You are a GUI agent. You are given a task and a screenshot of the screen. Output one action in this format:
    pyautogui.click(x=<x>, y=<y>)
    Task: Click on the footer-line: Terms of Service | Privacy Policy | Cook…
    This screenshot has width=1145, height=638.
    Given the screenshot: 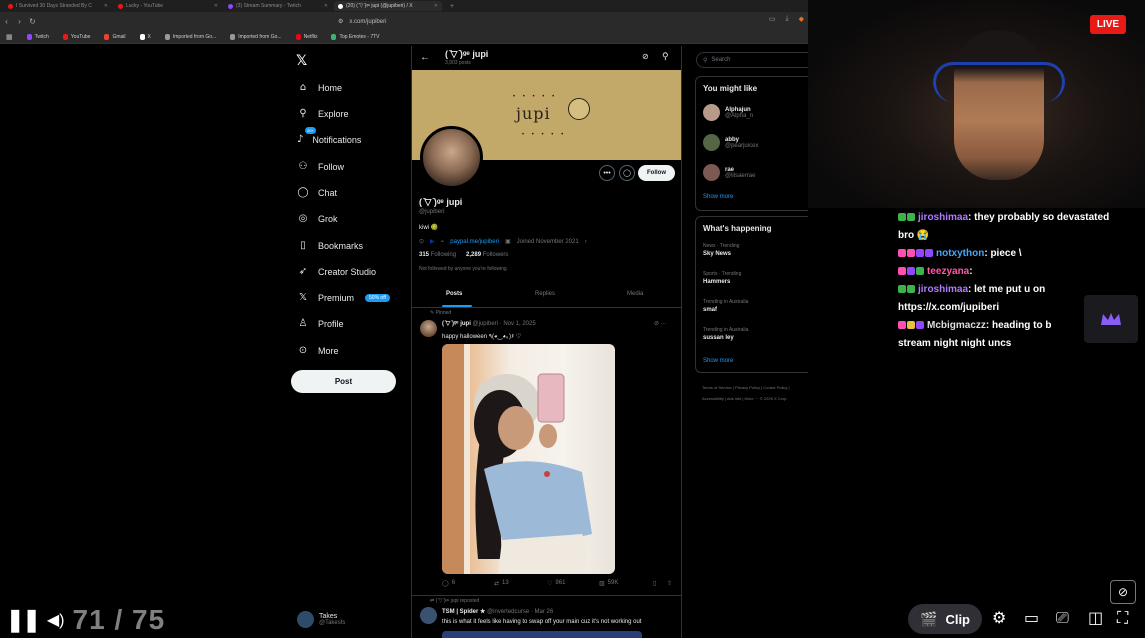 What is the action you would take?
    pyautogui.click(x=755, y=387)
    